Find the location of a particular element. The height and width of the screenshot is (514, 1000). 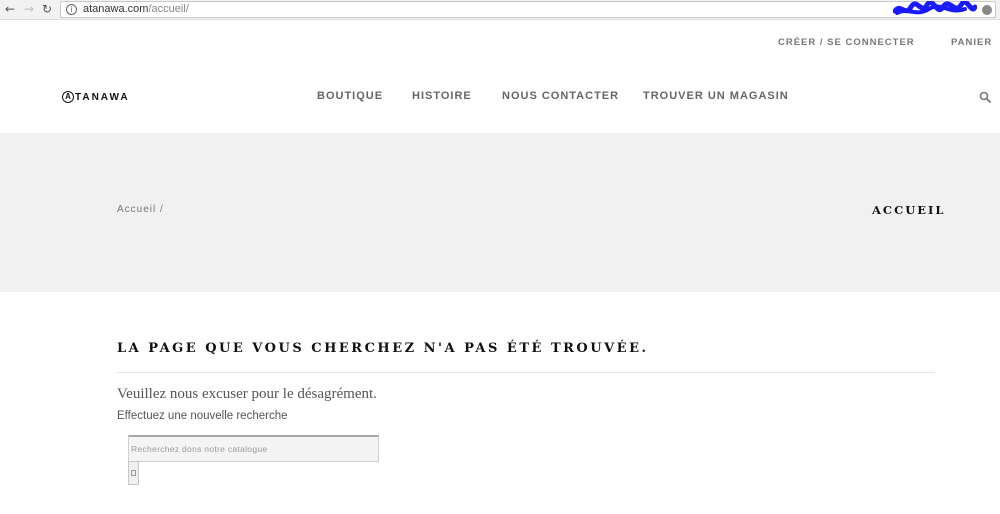

address-bar: i atanawa.com/accueil/ is located at coordinates (528, 9).